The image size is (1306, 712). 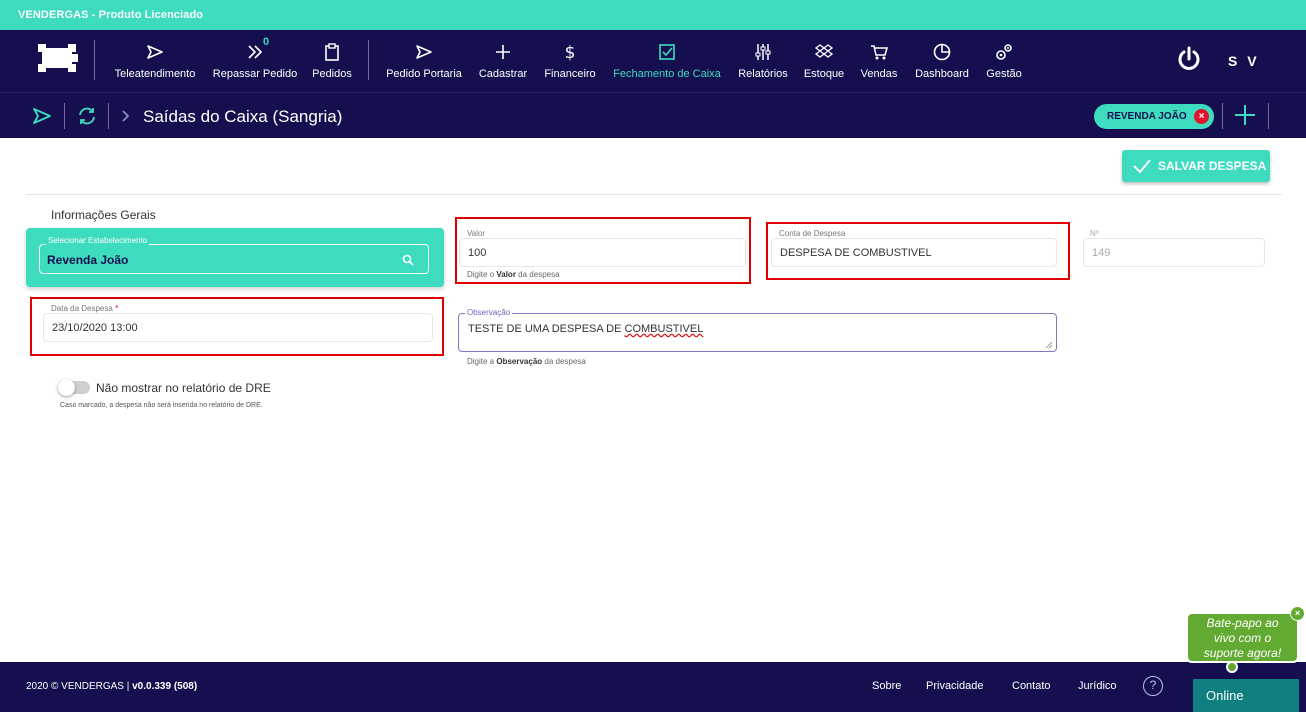 I want to click on app-title: VENDERGAS - Produto Licenciado, so click(x=111, y=15).